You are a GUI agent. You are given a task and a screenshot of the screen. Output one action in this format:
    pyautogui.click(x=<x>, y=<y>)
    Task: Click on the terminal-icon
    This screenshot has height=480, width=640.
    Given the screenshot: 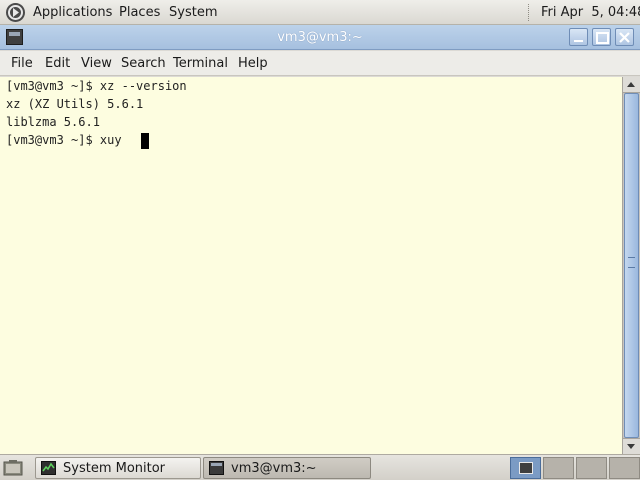 What is the action you would take?
    pyautogui.click(x=216, y=468)
    